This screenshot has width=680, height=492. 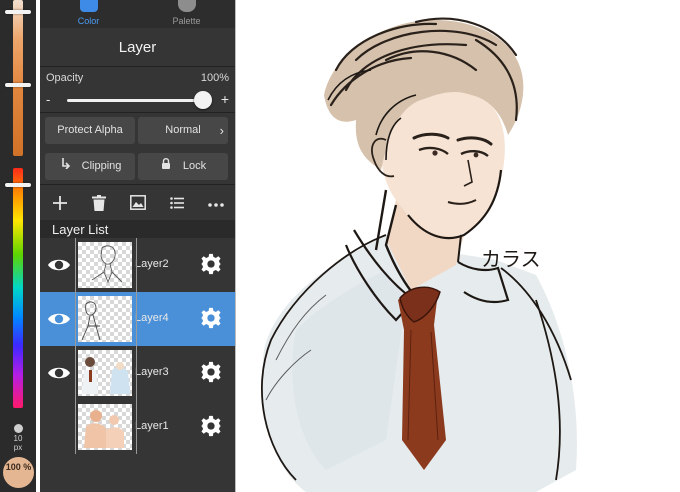 I want to click on lock-icon, so click(x=165, y=163).